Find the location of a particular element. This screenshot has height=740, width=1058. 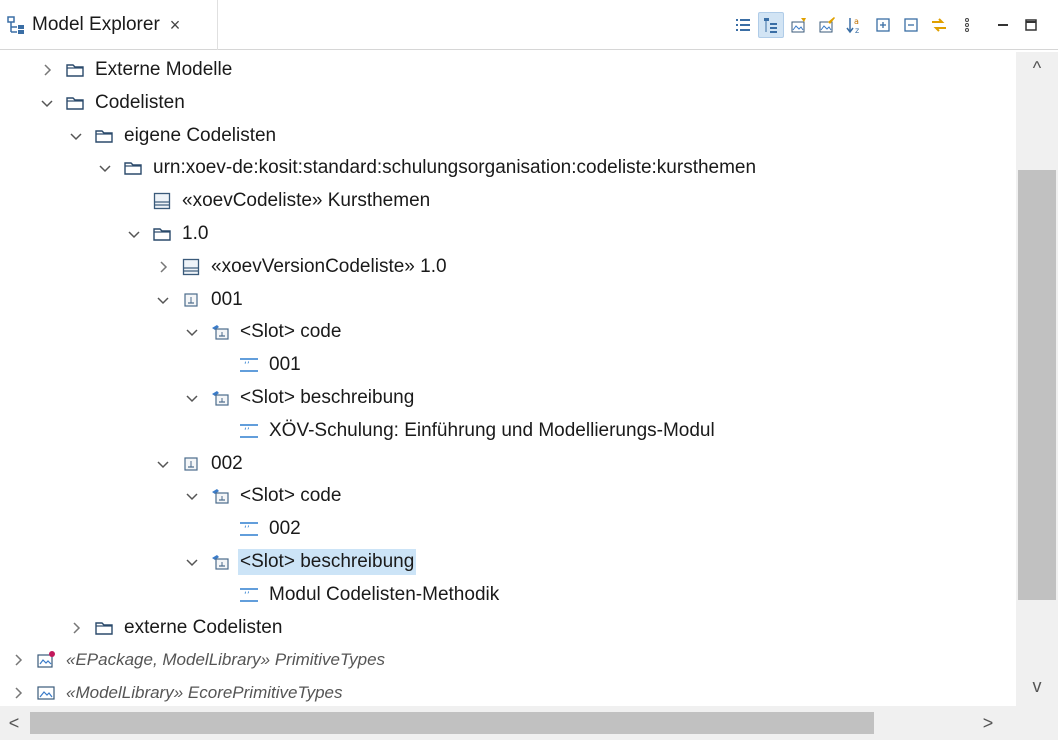

tree-item-label: Externe Modelle is located at coordinates (164, 69).